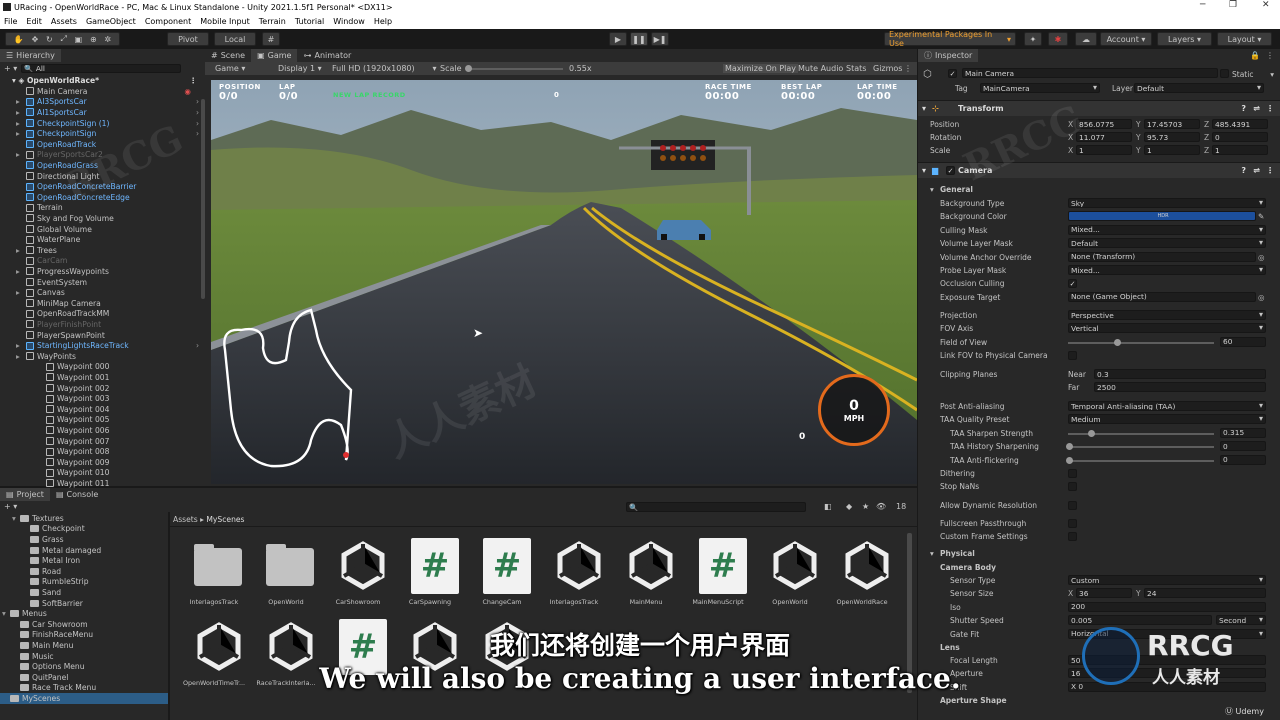 This screenshot has height=720, width=1280. What do you see at coordinates (1184, 39) in the screenshot?
I see `layers-dropdown: Layers ▾` at bounding box center [1184, 39].